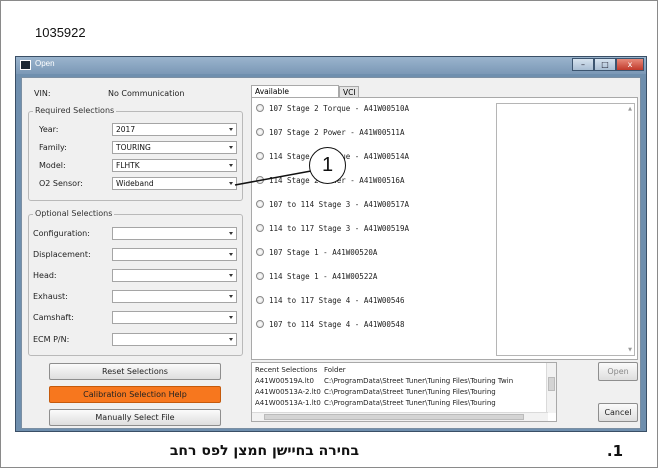 This screenshot has width=658, height=469. I want to click on callout-leader-line, so click(273, 178).